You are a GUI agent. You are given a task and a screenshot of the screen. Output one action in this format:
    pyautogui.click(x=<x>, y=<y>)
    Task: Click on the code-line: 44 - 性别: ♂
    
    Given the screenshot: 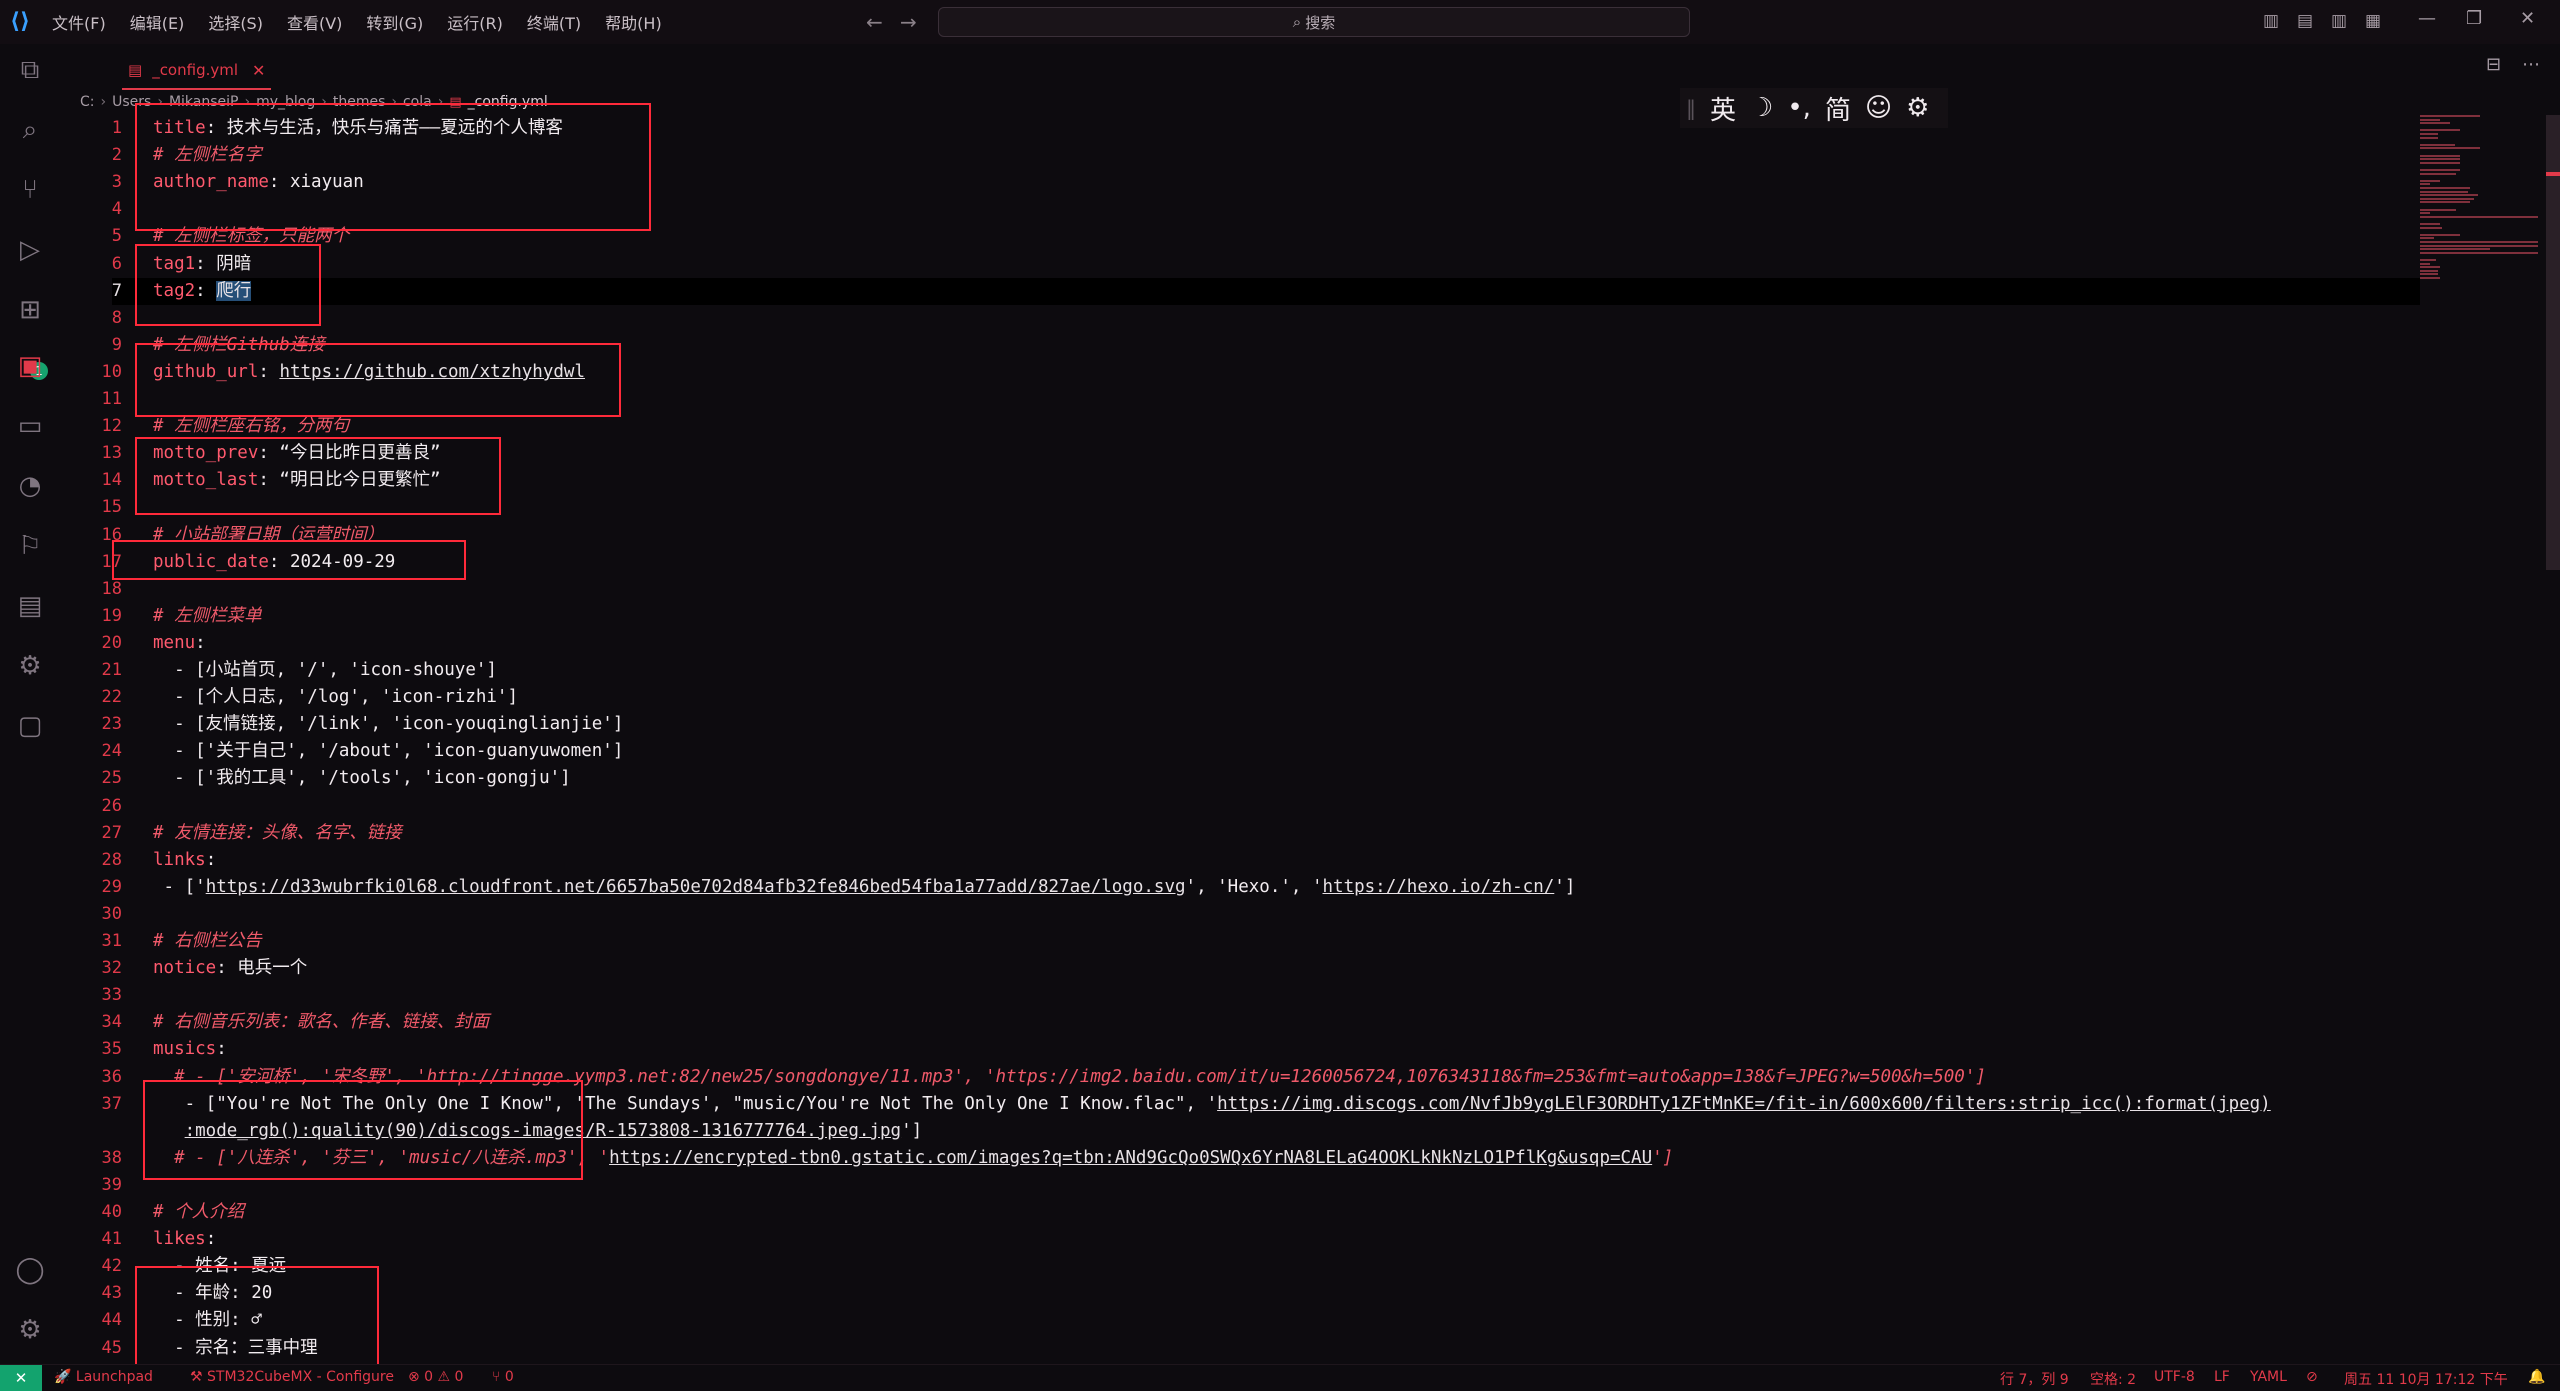 What is the action you would take?
    pyautogui.click(x=1240, y=1320)
    